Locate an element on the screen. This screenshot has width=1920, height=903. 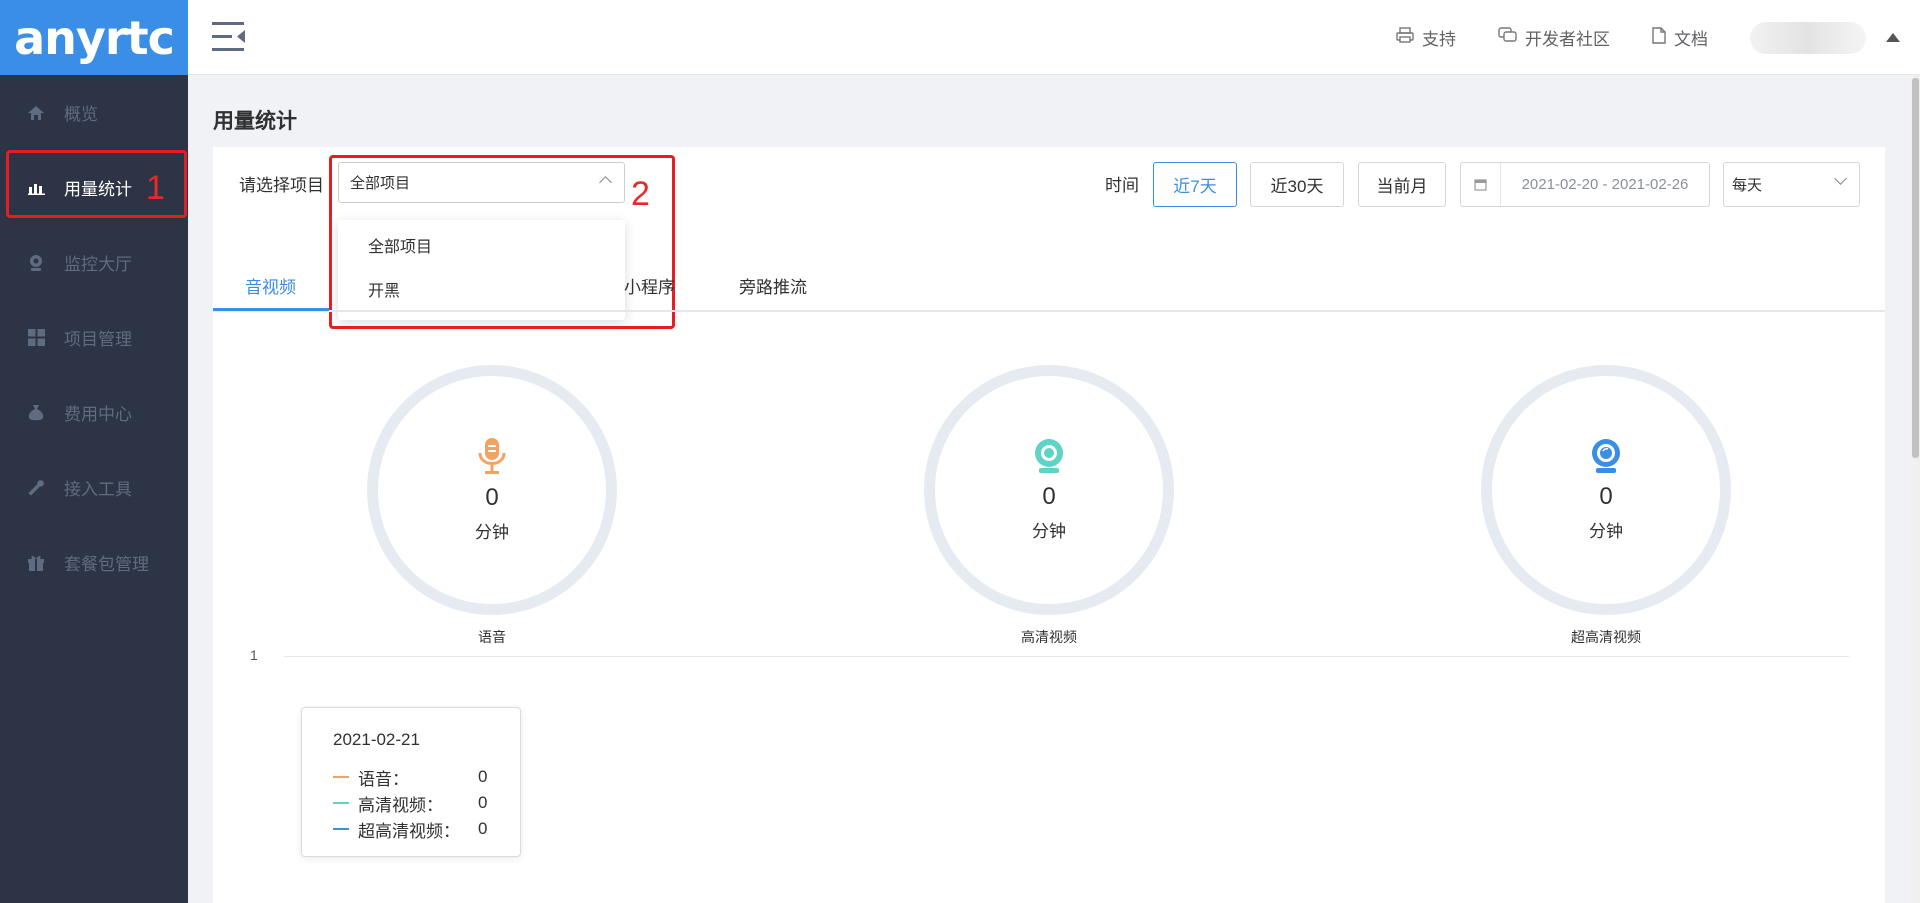
stat-hd-video: 0 分钟 高清视频 is located at coordinates (1049, 506).